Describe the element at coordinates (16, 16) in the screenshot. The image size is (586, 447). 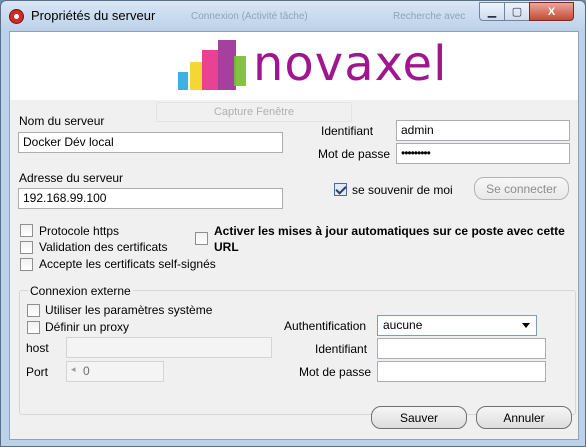
I see `app-icon` at that location.